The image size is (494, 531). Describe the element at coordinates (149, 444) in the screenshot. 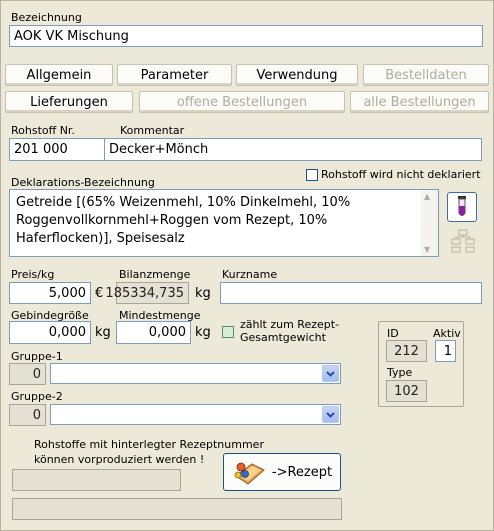

I see `rezept-note-line1: Rohstoffe mit hinterlegter Rezeptnummer` at that location.